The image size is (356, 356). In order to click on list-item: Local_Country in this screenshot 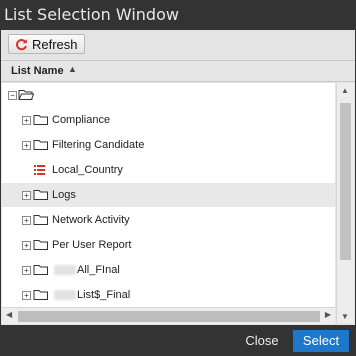, I will do `click(168, 170)`.